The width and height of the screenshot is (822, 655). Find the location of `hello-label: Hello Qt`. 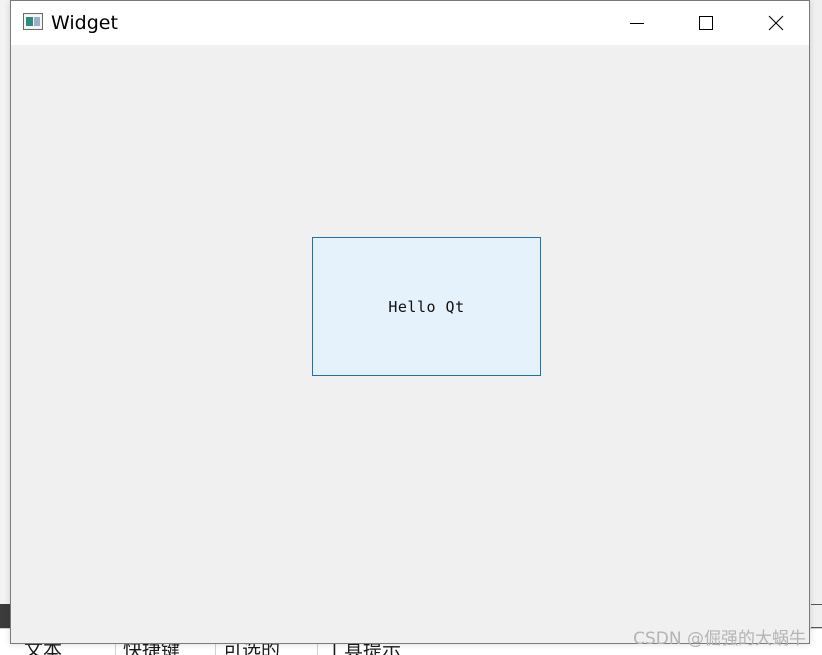

hello-label: Hello Qt is located at coordinates (426, 306).